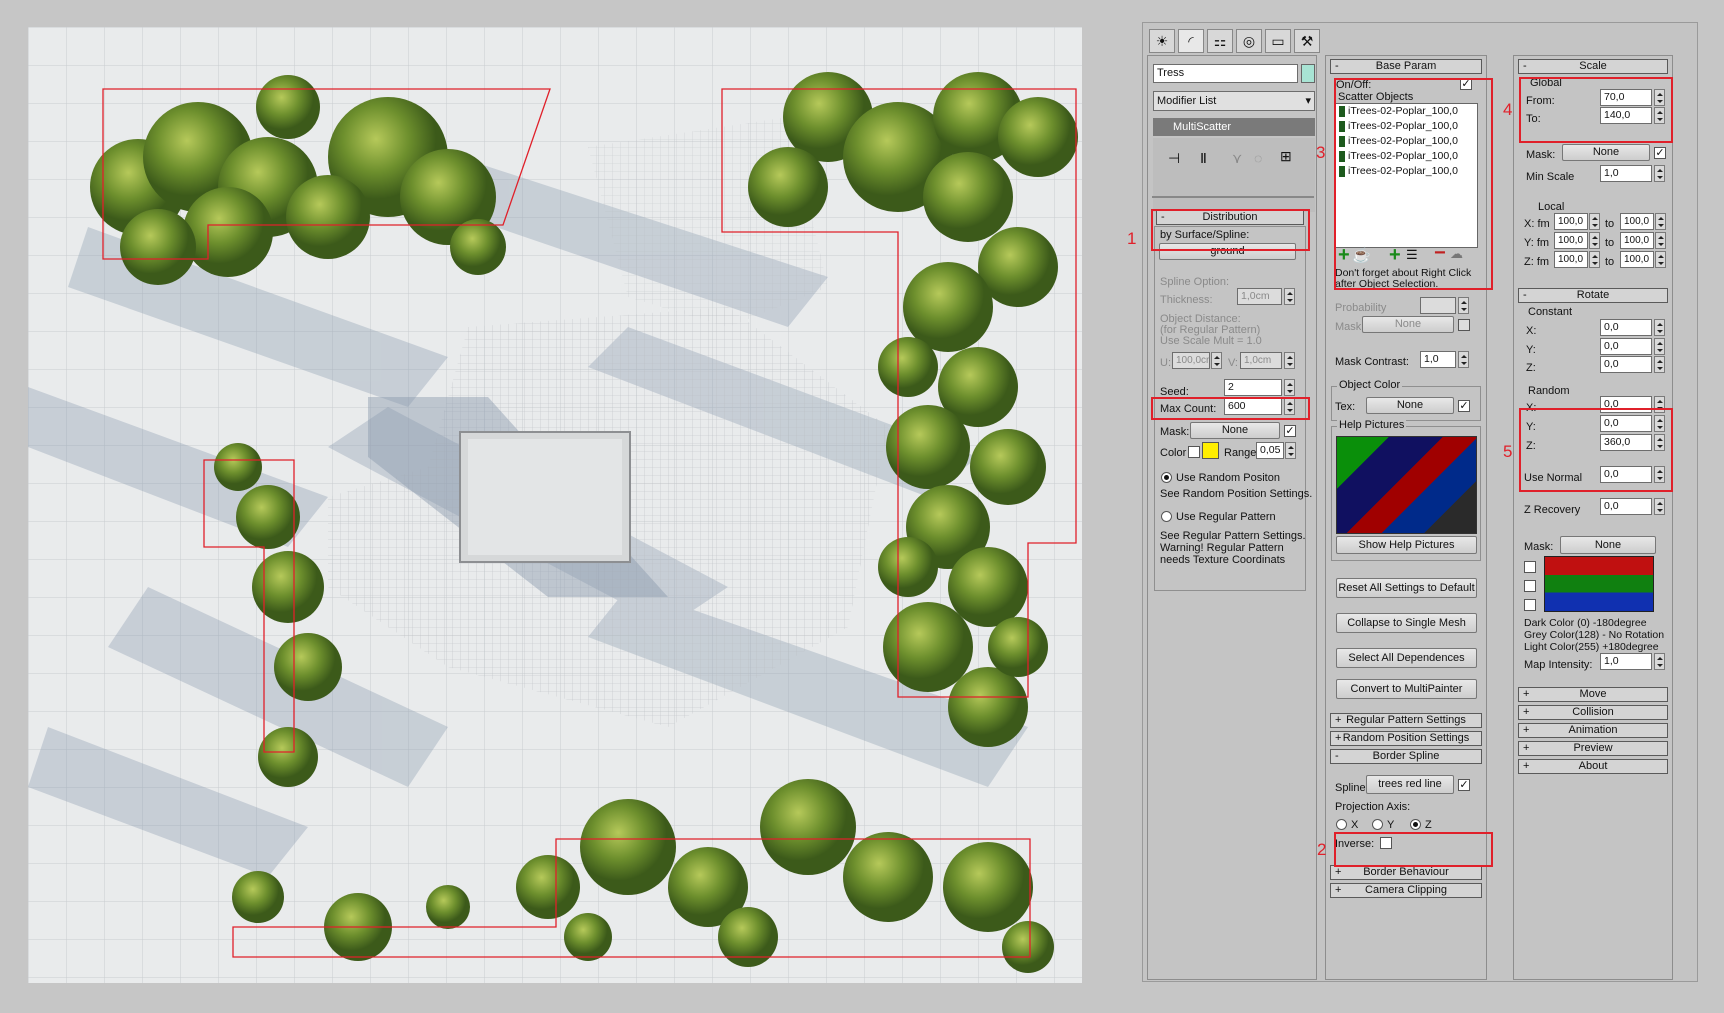 The width and height of the screenshot is (1724, 1013). Describe the element at coordinates (1594, 240) in the screenshot. I see `y-fm-spinner` at that location.